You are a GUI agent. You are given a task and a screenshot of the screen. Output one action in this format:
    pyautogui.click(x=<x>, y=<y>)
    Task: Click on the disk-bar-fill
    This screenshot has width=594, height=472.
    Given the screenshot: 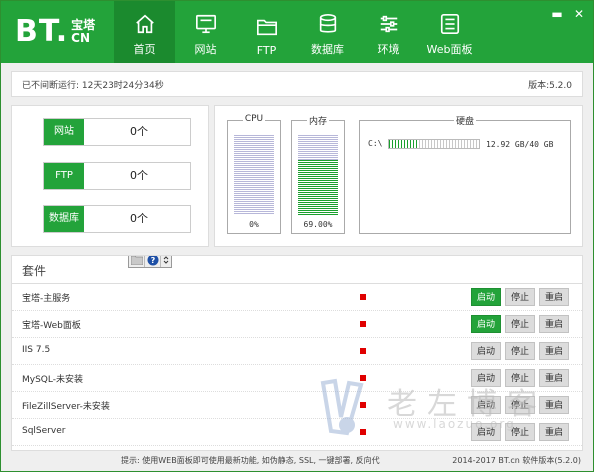 What is the action you would take?
    pyautogui.click(x=404, y=144)
    